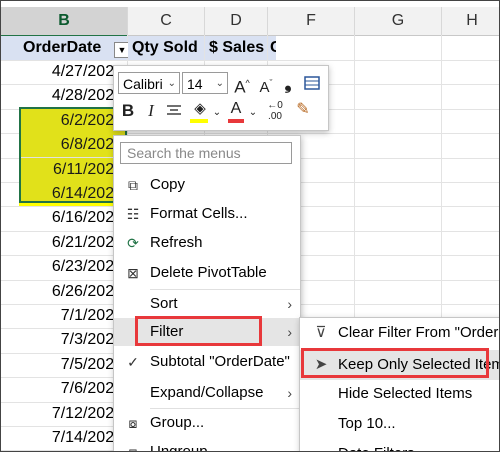 This screenshot has width=500, height=452. What do you see at coordinates (133, 214) in the screenshot?
I see `format-cells-icon: ☷` at bounding box center [133, 214].